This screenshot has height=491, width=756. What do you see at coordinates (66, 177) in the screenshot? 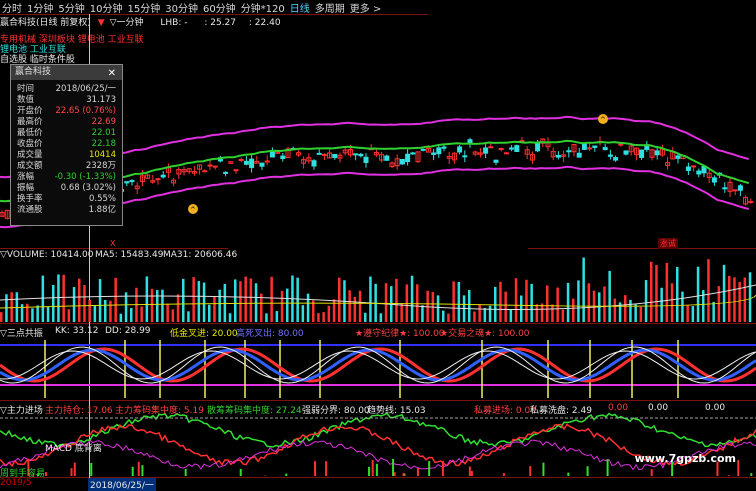
I see `info-row: 涨幅-0.30 (-1.33%)` at bounding box center [66, 177].